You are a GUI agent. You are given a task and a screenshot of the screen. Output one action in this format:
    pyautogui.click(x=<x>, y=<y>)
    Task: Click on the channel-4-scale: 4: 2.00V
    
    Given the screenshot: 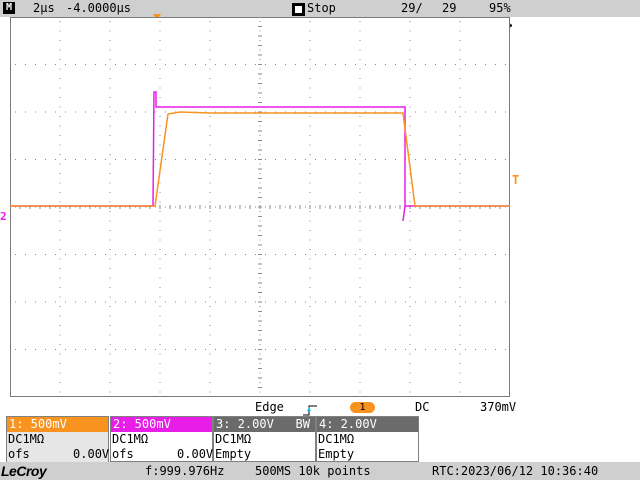 What is the action you would take?
    pyautogui.click(x=367, y=424)
    